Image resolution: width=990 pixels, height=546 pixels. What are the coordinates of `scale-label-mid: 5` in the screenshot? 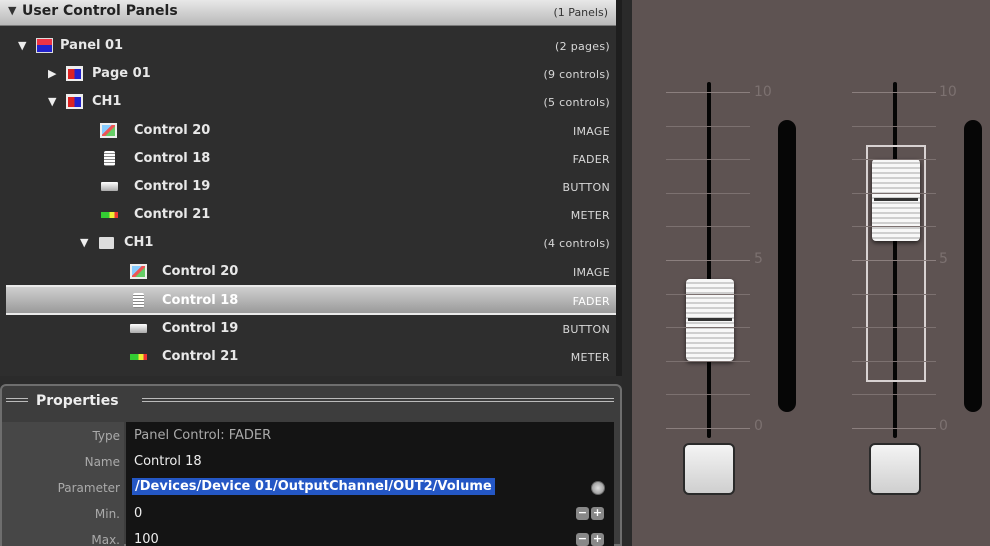 It's located at (758, 259).